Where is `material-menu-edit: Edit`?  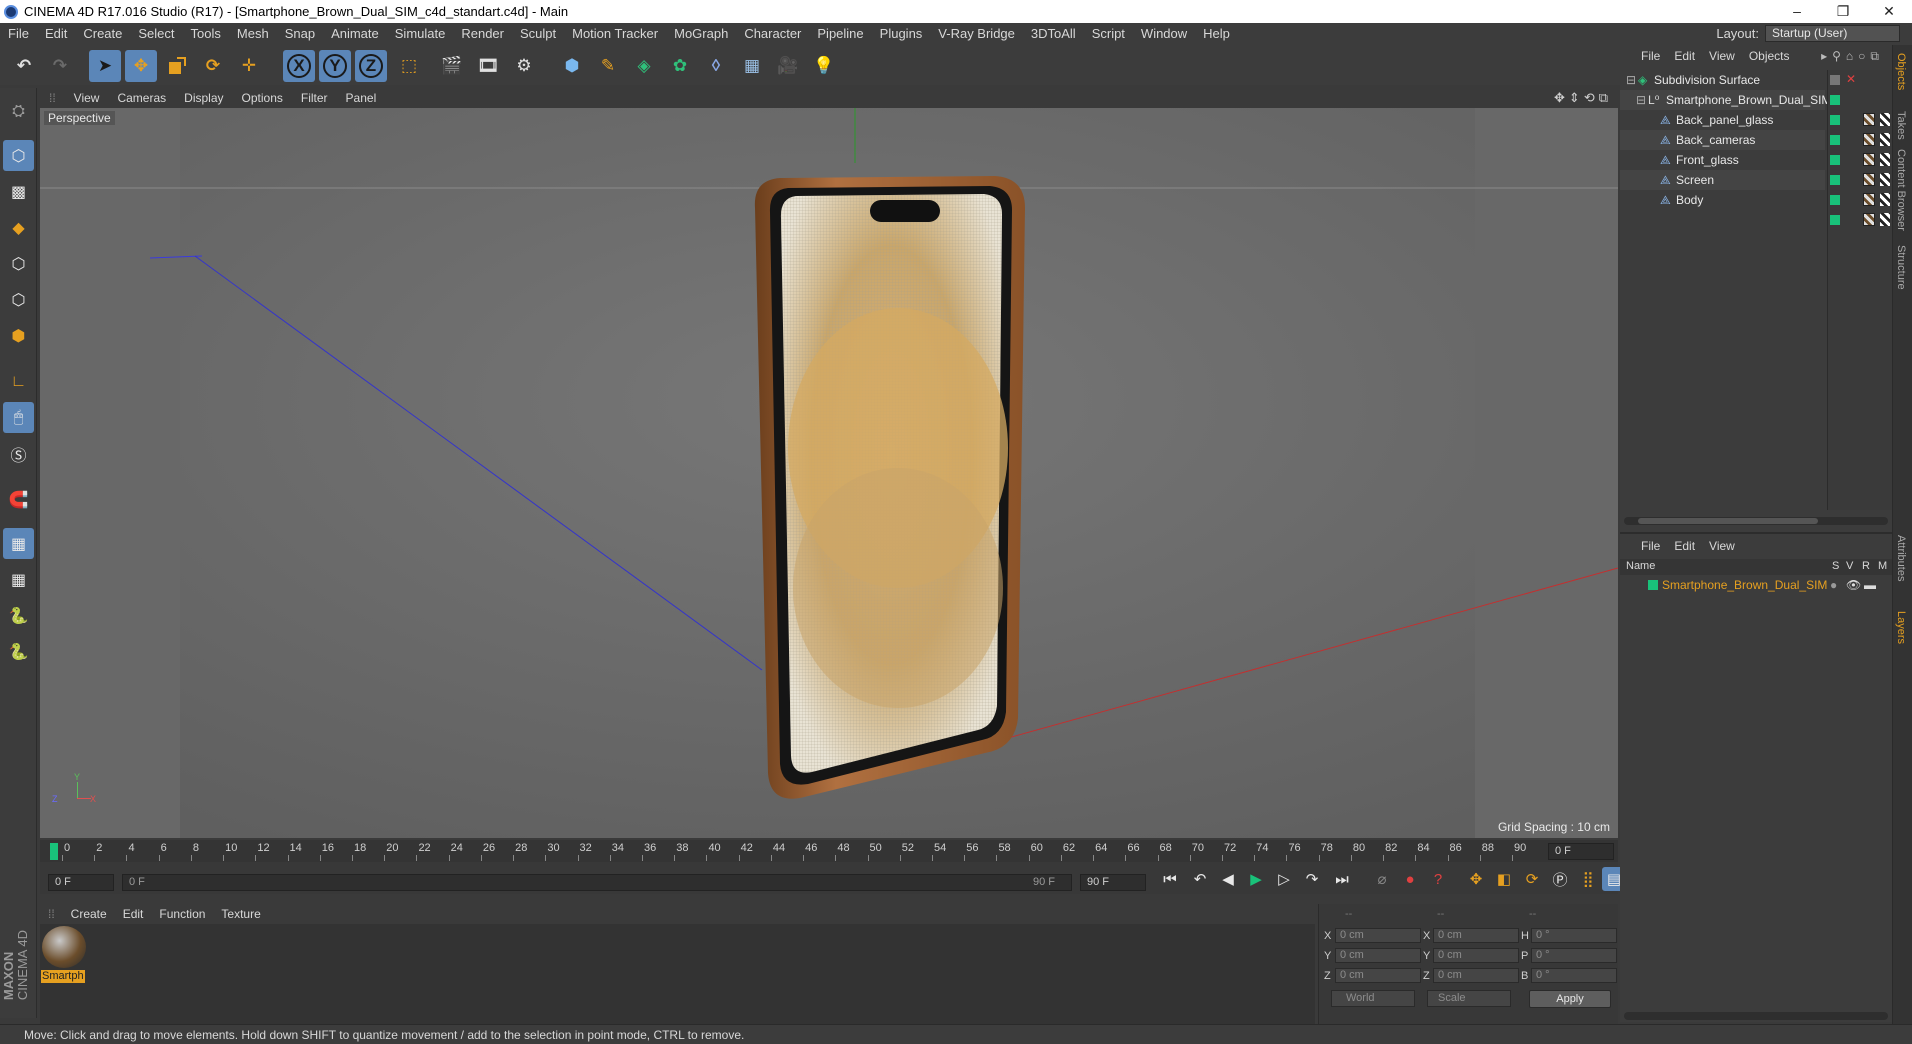
material-menu-edit: Edit is located at coordinates (133, 914).